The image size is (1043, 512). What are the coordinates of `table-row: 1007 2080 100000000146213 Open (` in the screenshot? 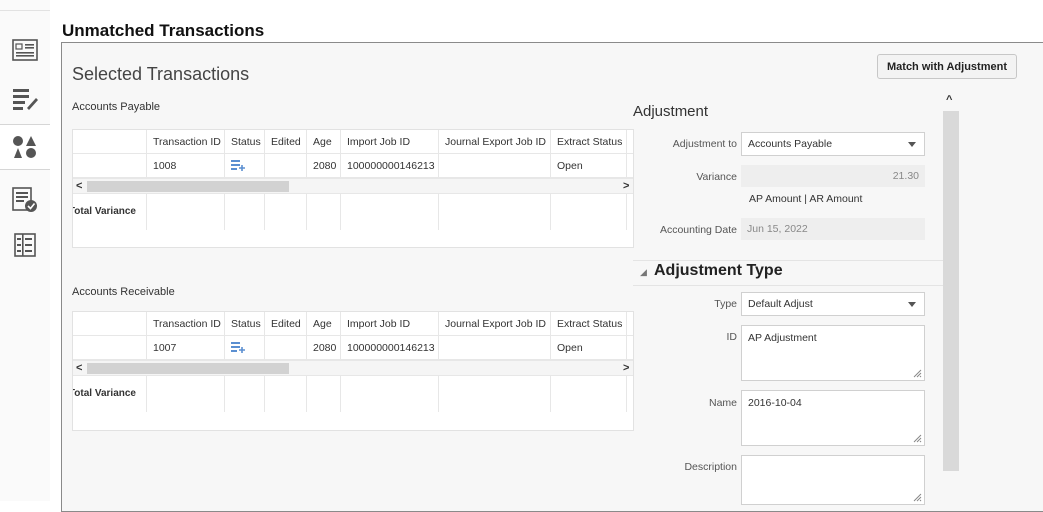 It's located at (353, 348).